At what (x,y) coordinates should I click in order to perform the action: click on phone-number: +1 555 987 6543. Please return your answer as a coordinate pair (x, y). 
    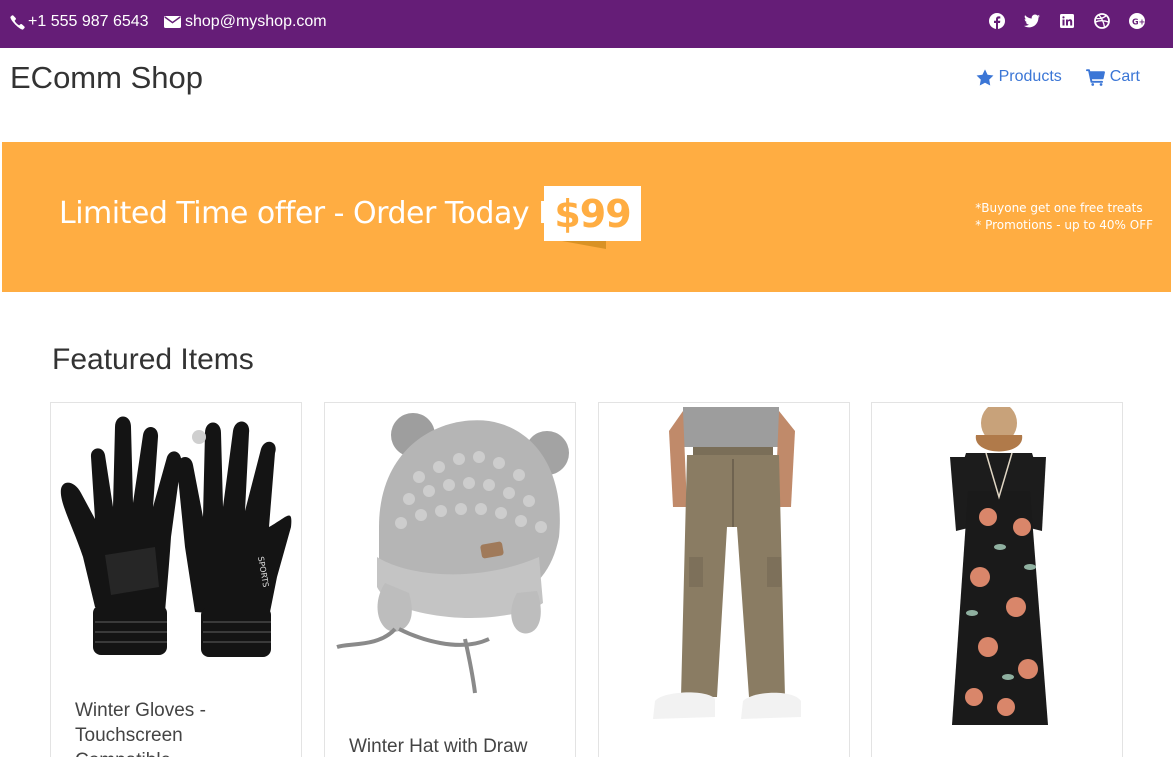
    Looking at the image, I should click on (88, 21).